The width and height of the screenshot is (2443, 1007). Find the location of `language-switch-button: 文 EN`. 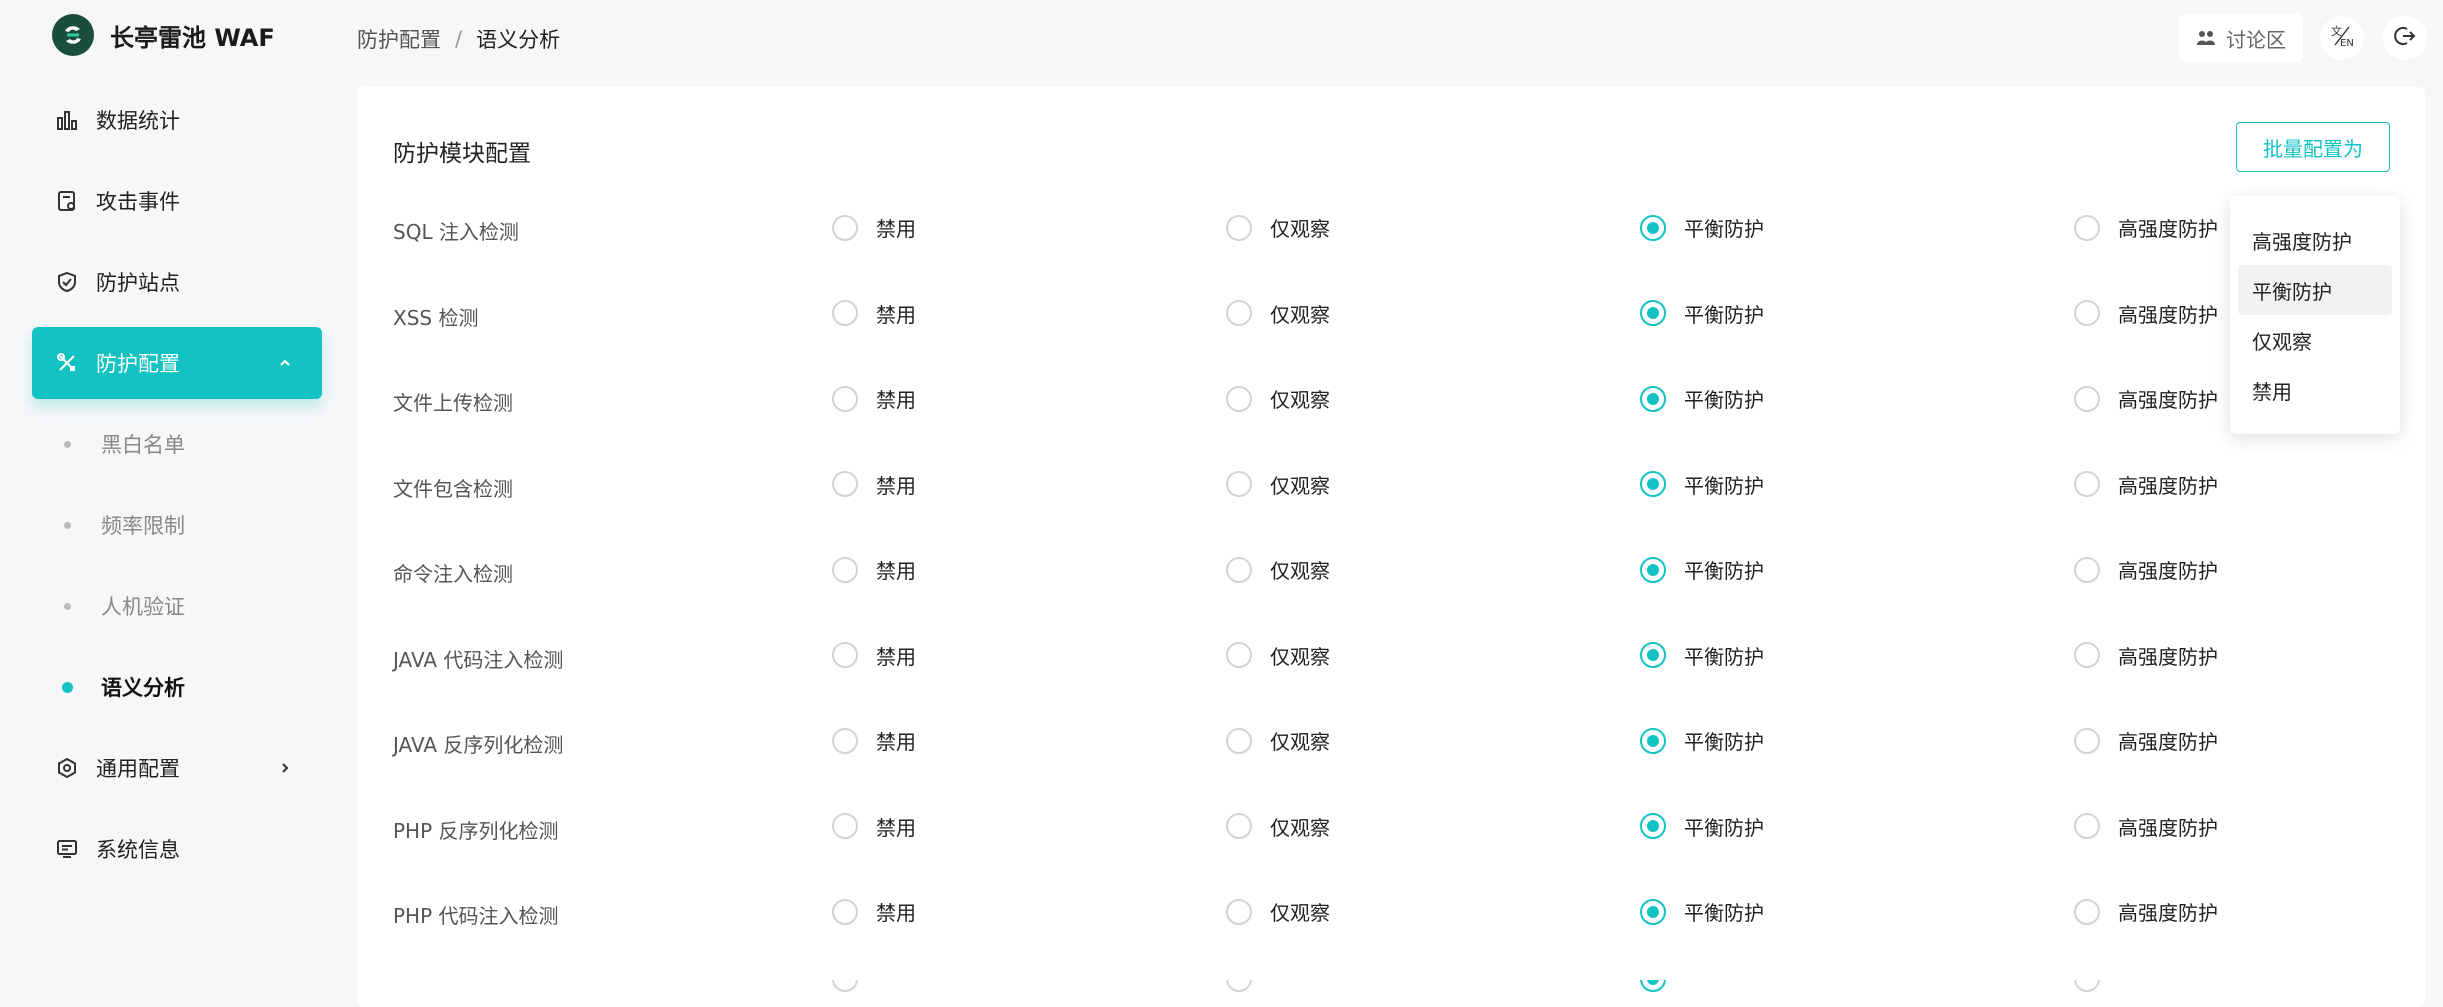

language-switch-button: 文 EN is located at coordinates (2342, 38).